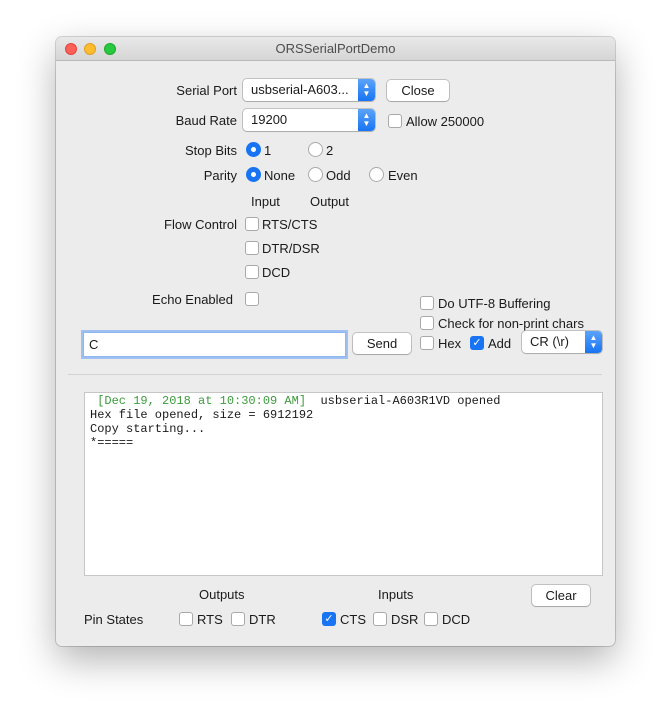 The width and height of the screenshot is (671, 721). What do you see at coordinates (192, 299) in the screenshot?
I see `echo-enabled-label: Echo Enabled` at bounding box center [192, 299].